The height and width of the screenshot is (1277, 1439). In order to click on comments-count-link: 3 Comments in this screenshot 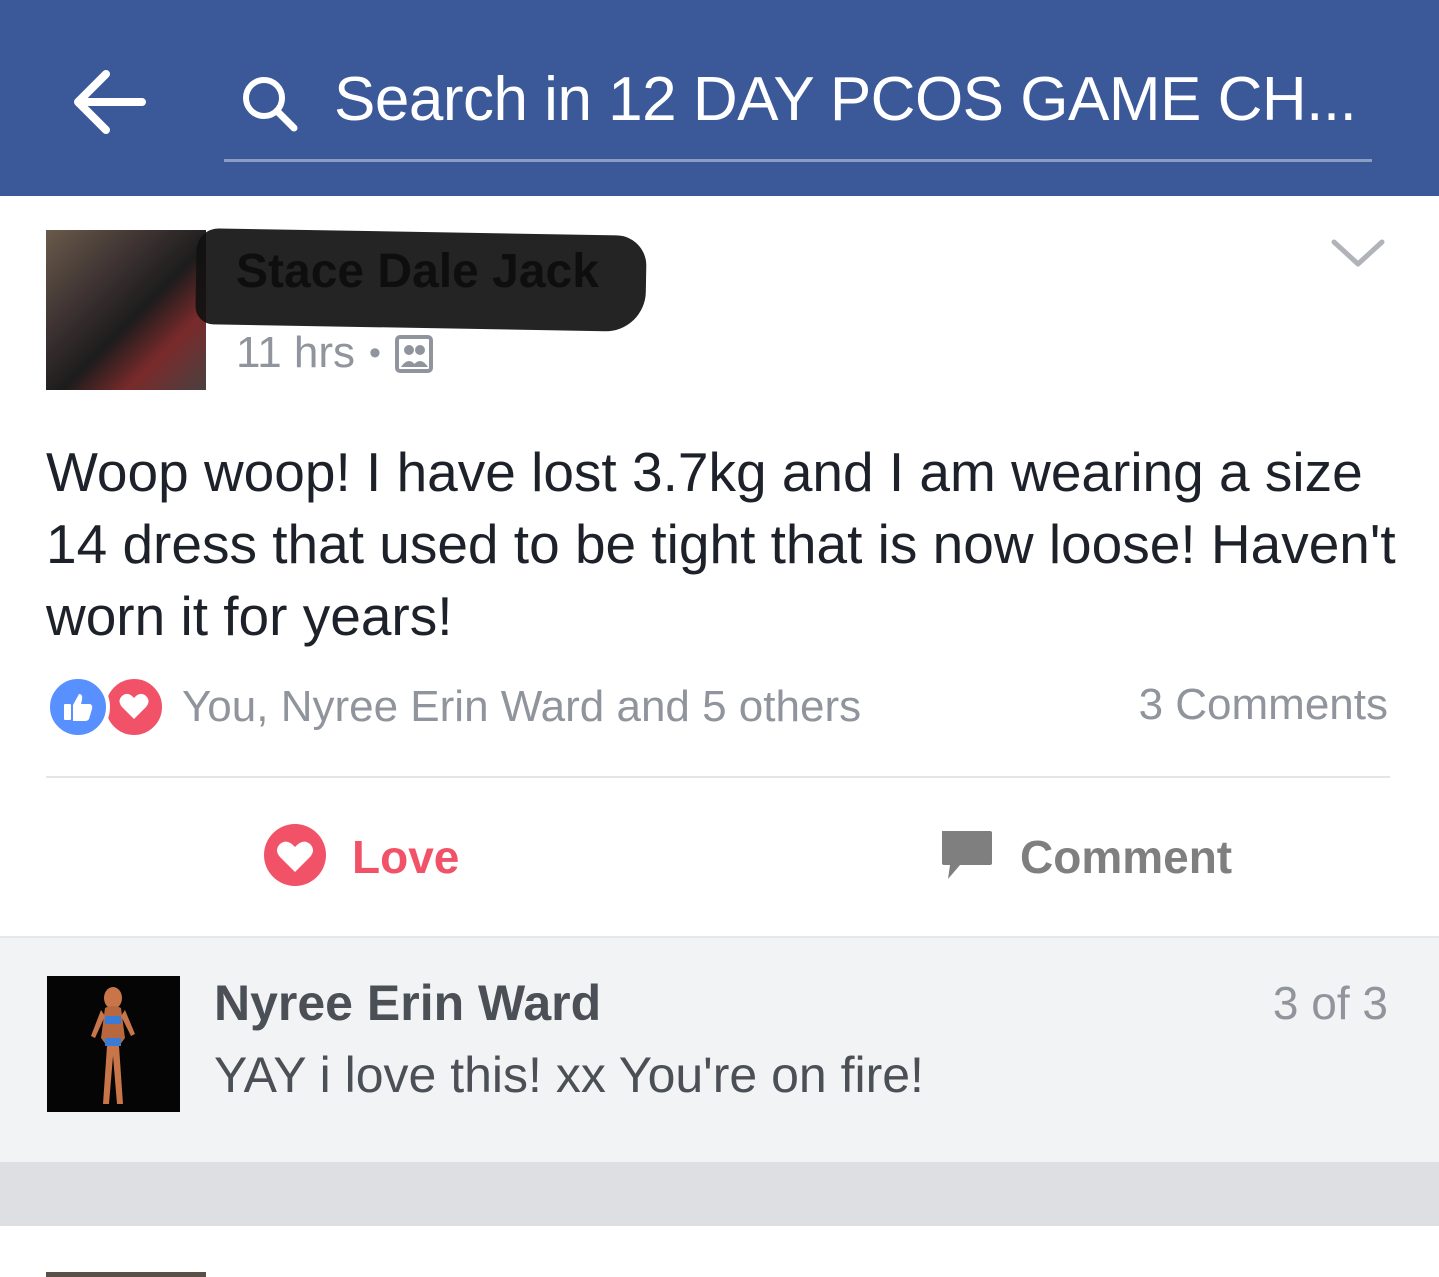, I will do `click(1263, 705)`.